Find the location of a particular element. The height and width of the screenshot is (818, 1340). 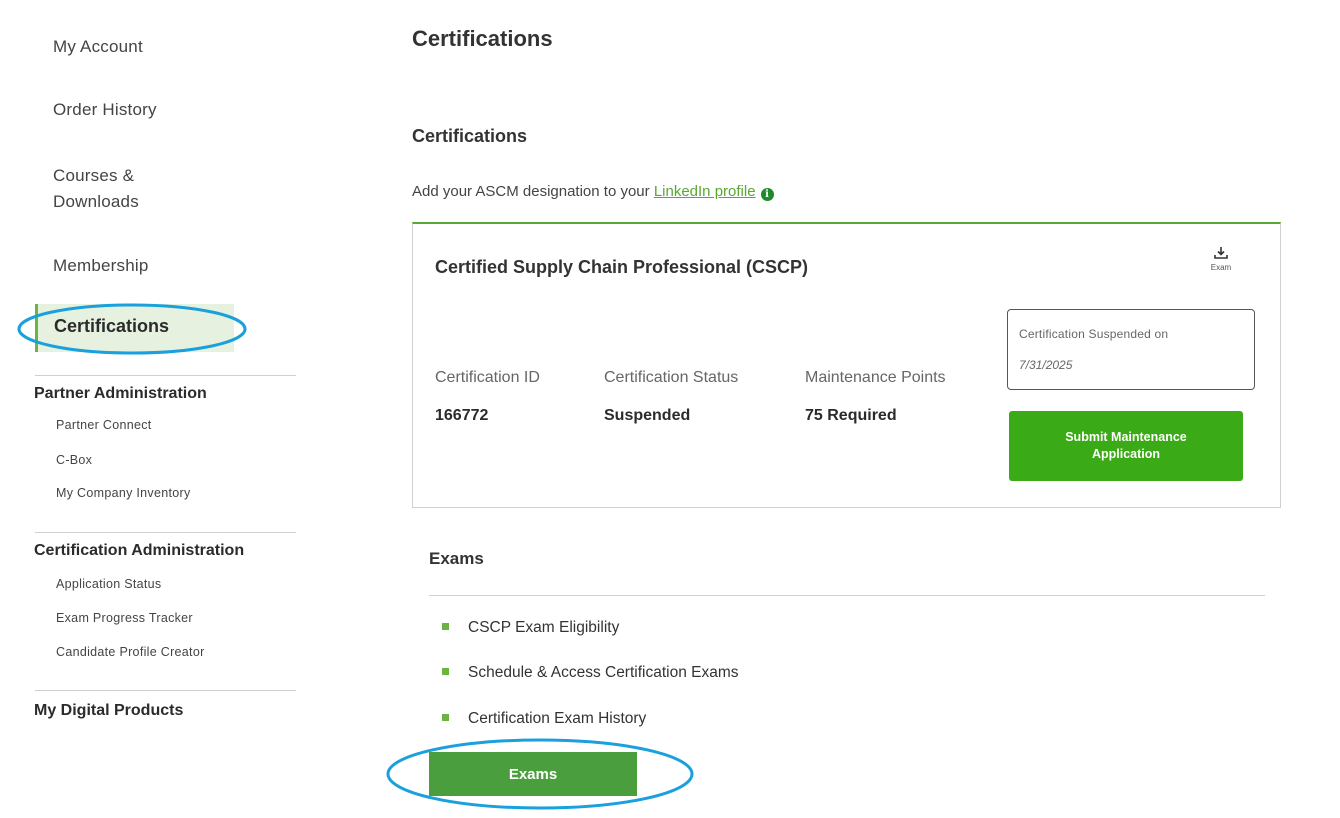

sidebar-item-membership: Membership is located at coordinates (101, 266).